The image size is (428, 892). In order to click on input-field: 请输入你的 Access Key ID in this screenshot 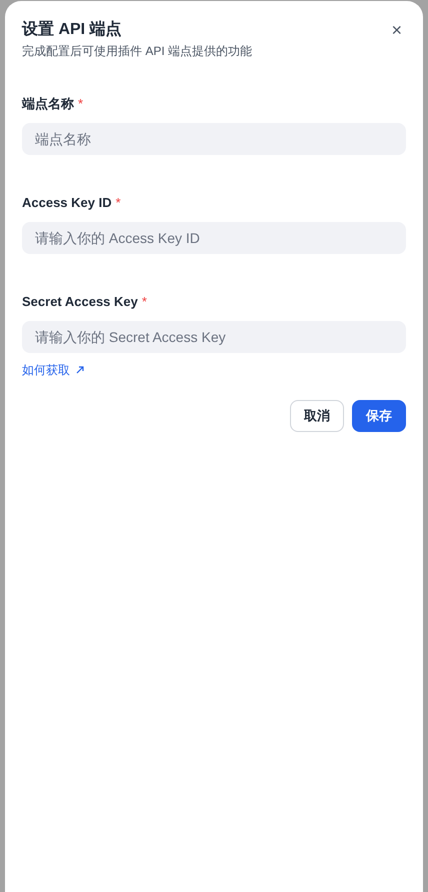, I will do `click(214, 238)`.